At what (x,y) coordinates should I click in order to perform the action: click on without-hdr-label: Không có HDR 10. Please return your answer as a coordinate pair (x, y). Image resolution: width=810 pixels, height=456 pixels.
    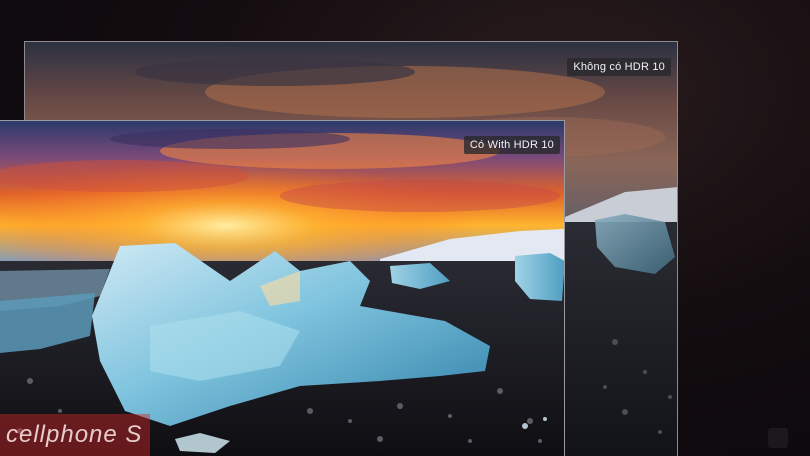
    Looking at the image, I should click on (619, 67).